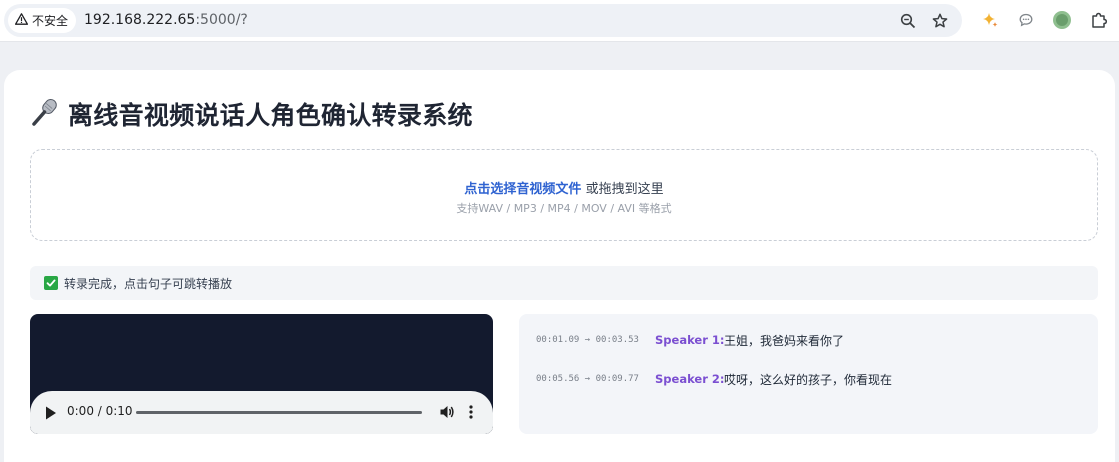  What do you see at coordinates (1026, 20) in the screenshot?
I see `chat-icon` at bounding box center [1026, 20].